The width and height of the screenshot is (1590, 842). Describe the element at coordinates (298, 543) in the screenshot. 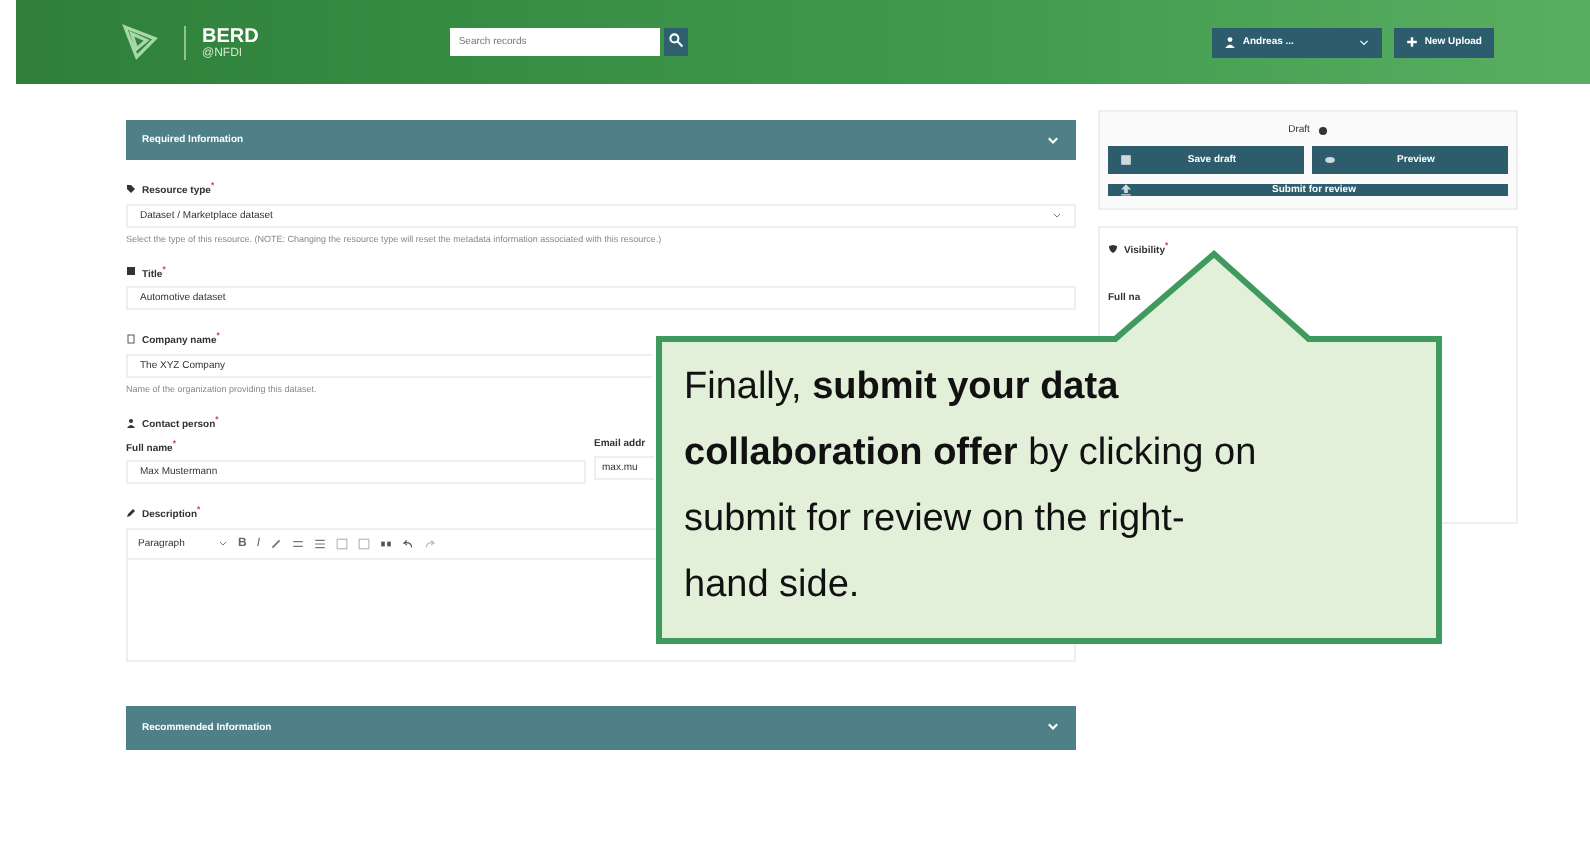

I see `bullet-list-icon` at that location.